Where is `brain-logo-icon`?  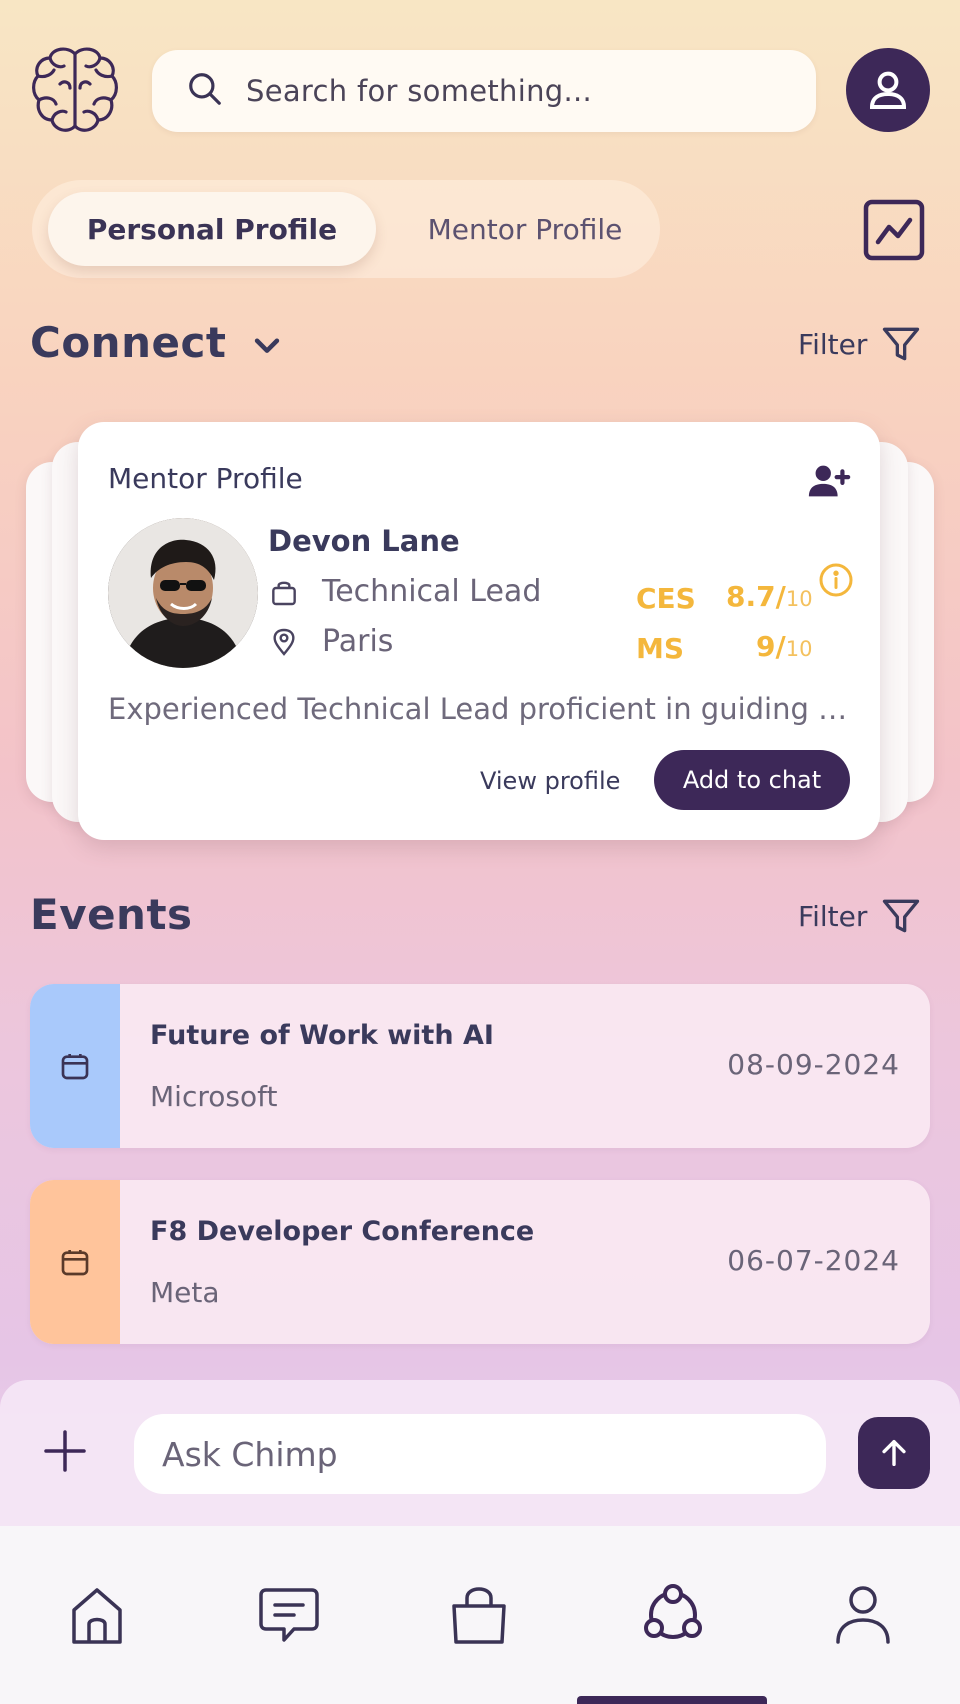
brain-logo-icon is located at coordinates (75, 90).